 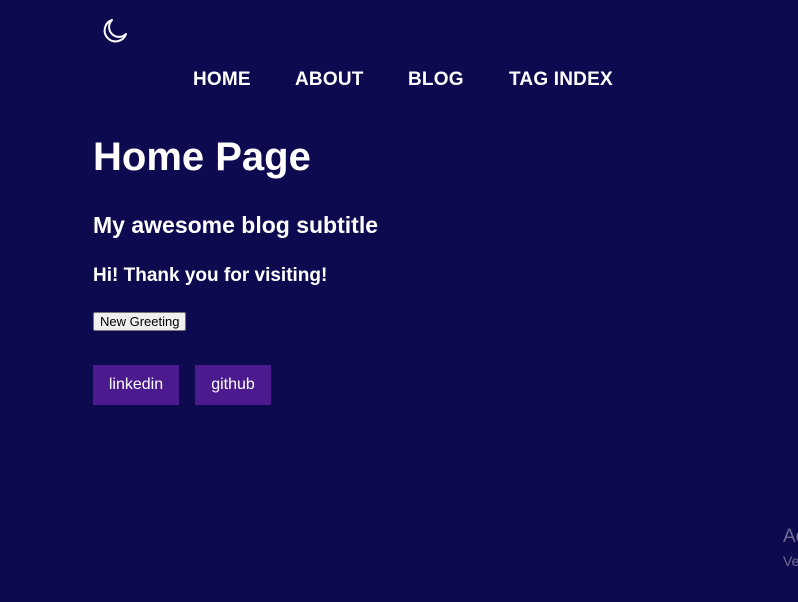 I want to click on theme-toggle-button, so click(x=114, y=31).